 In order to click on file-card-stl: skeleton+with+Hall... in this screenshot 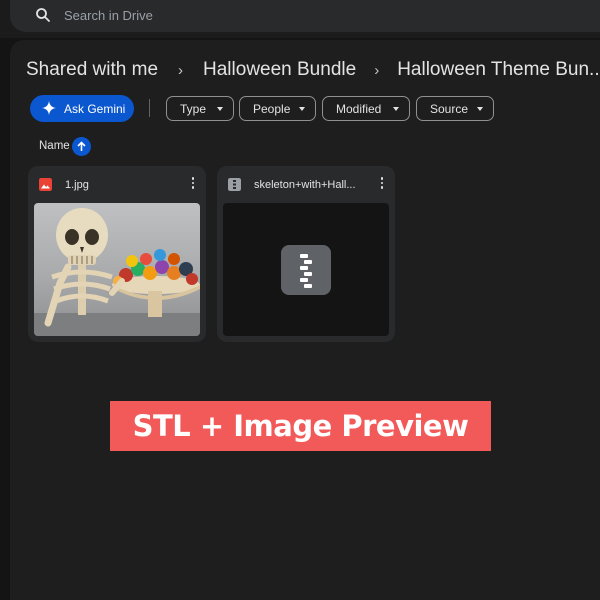, I will do `click(306, 254)`.